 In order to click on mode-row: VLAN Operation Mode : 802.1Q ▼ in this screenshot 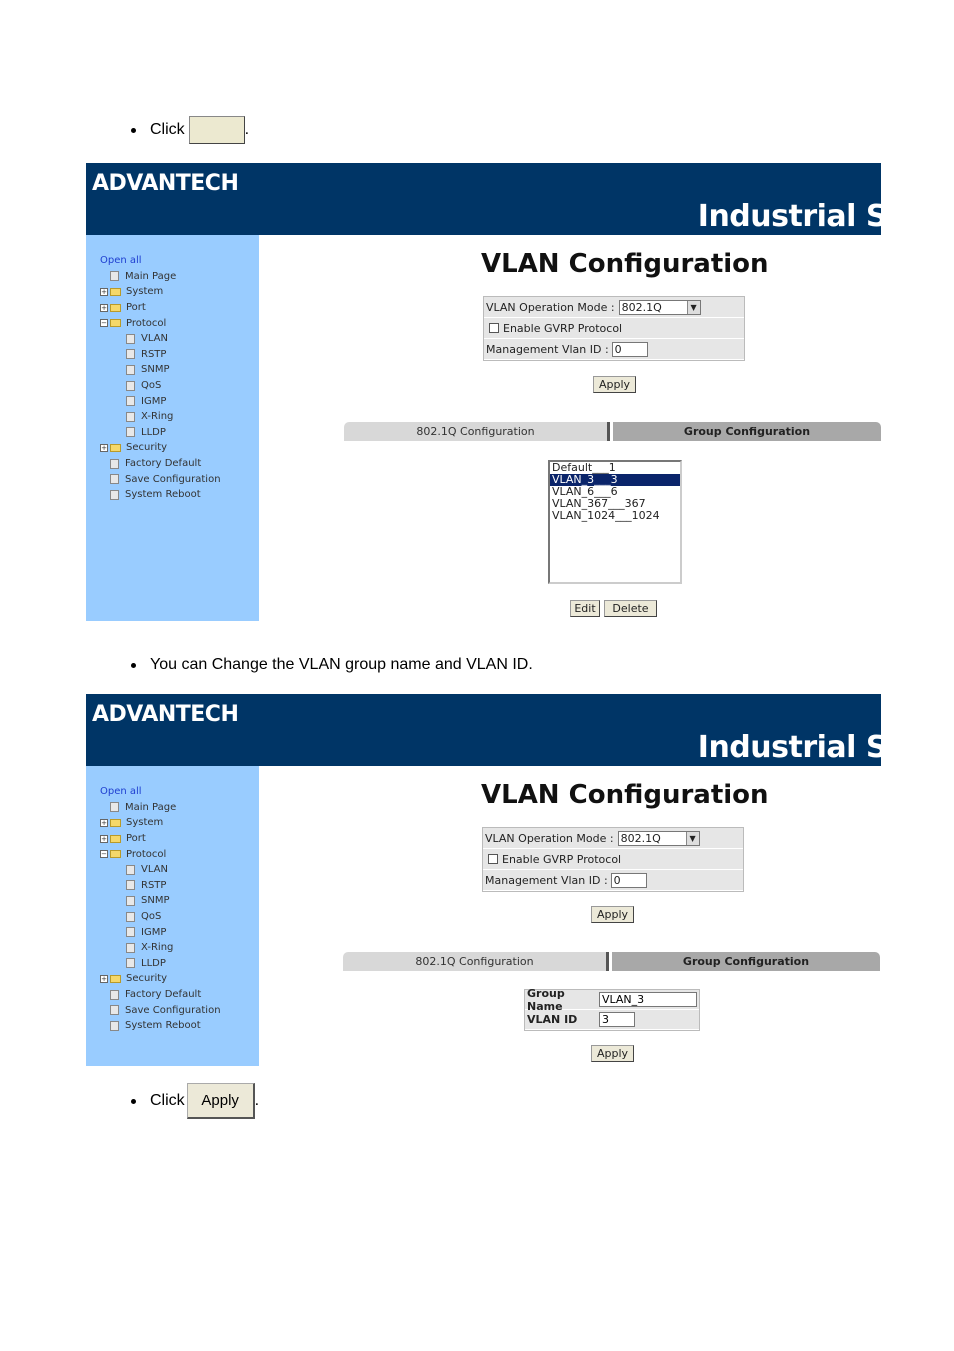, I will do `click(613, 838)`.